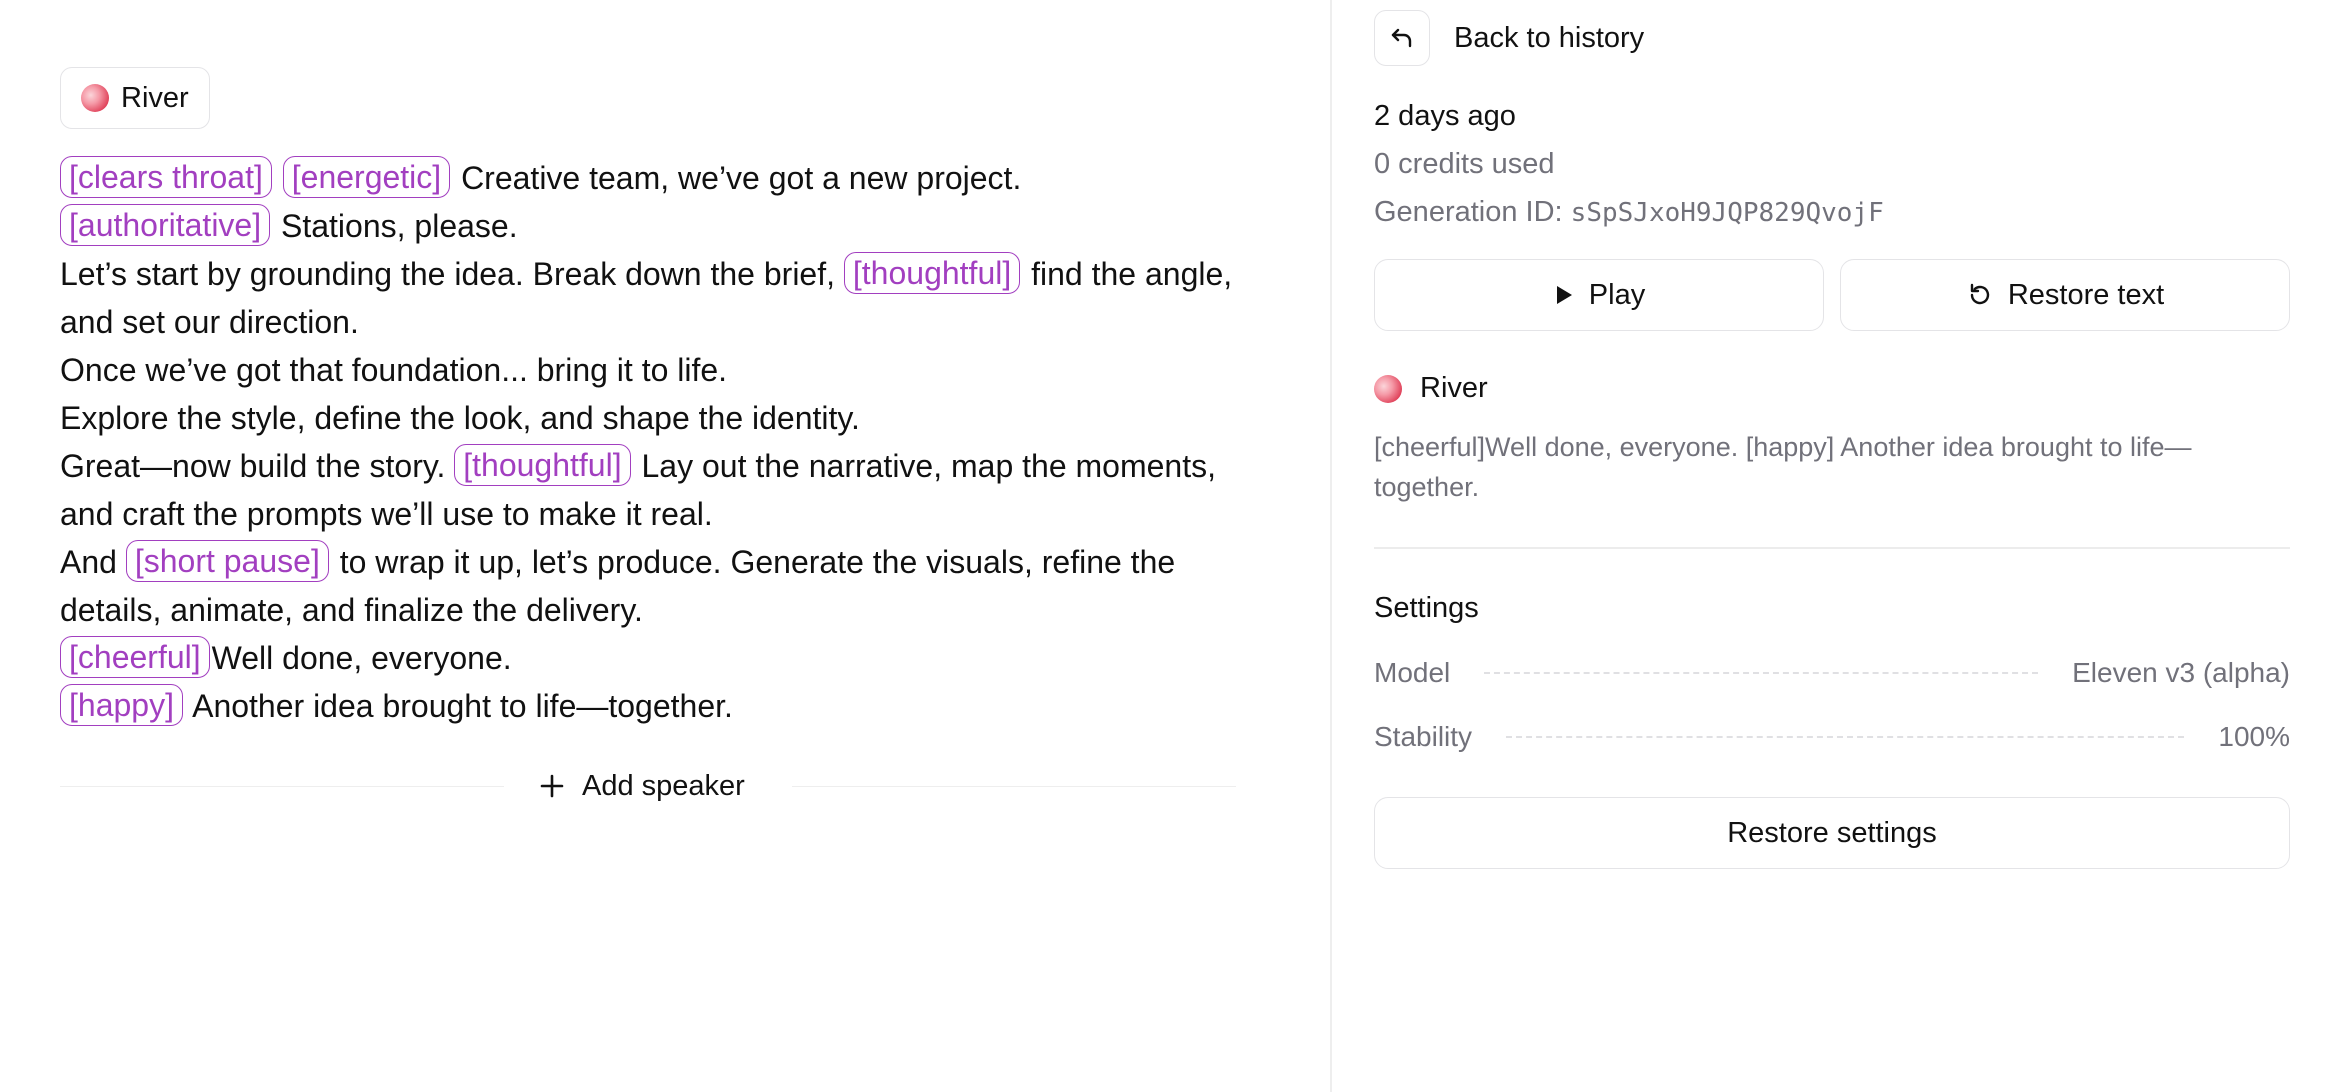 The image size is (2330, 1092). I want to click on voice-row: River, so click(1431, 388).